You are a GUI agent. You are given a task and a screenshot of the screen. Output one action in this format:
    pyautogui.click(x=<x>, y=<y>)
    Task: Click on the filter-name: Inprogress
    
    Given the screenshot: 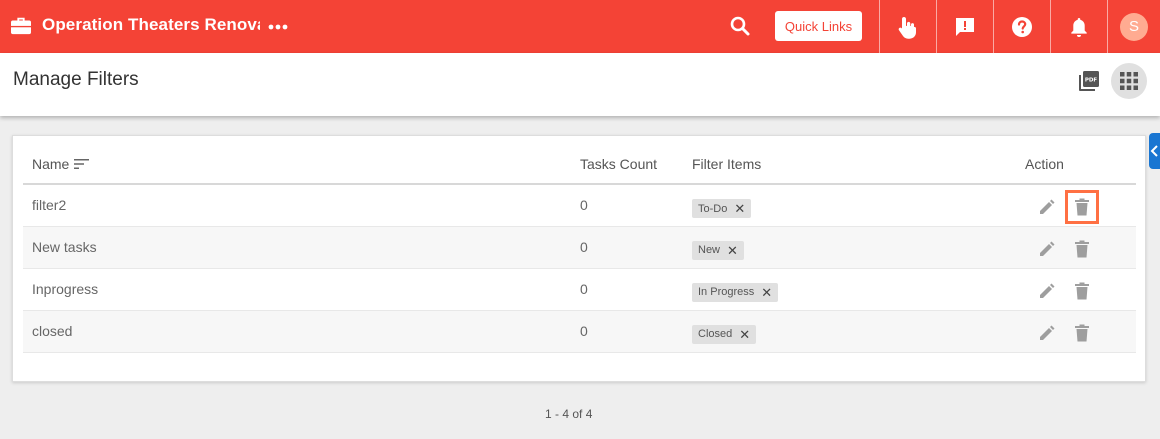 What is the action you would take?
    pyautogui.click(x=301, y=289)
    